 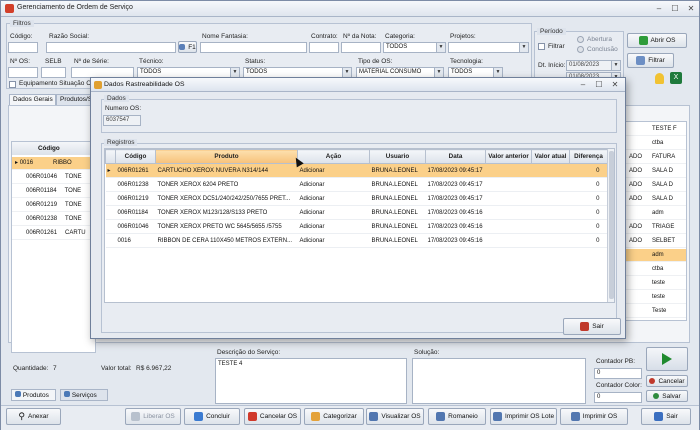 I want to click on imprimir-os-lote-label: Imprimir OS Lote, so click(x=529, y=416).